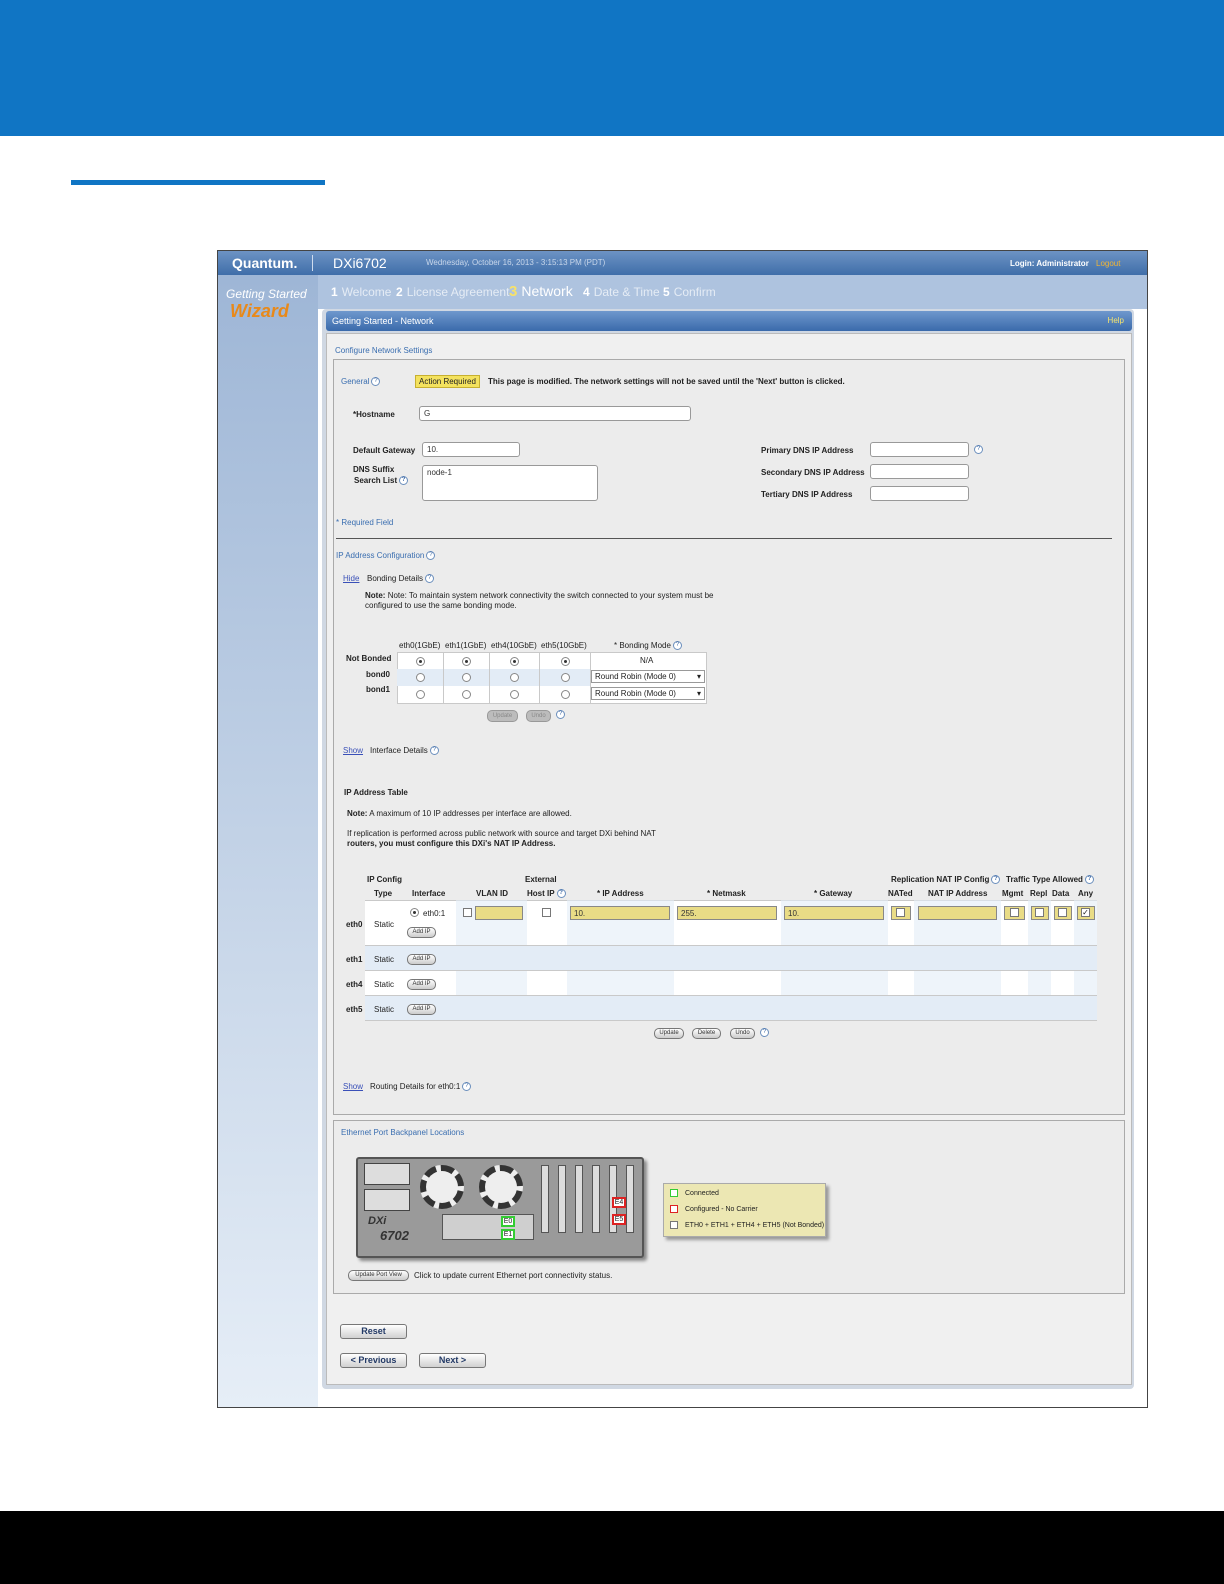  I want to click on tertiary-dns-input, so click(919, 493).